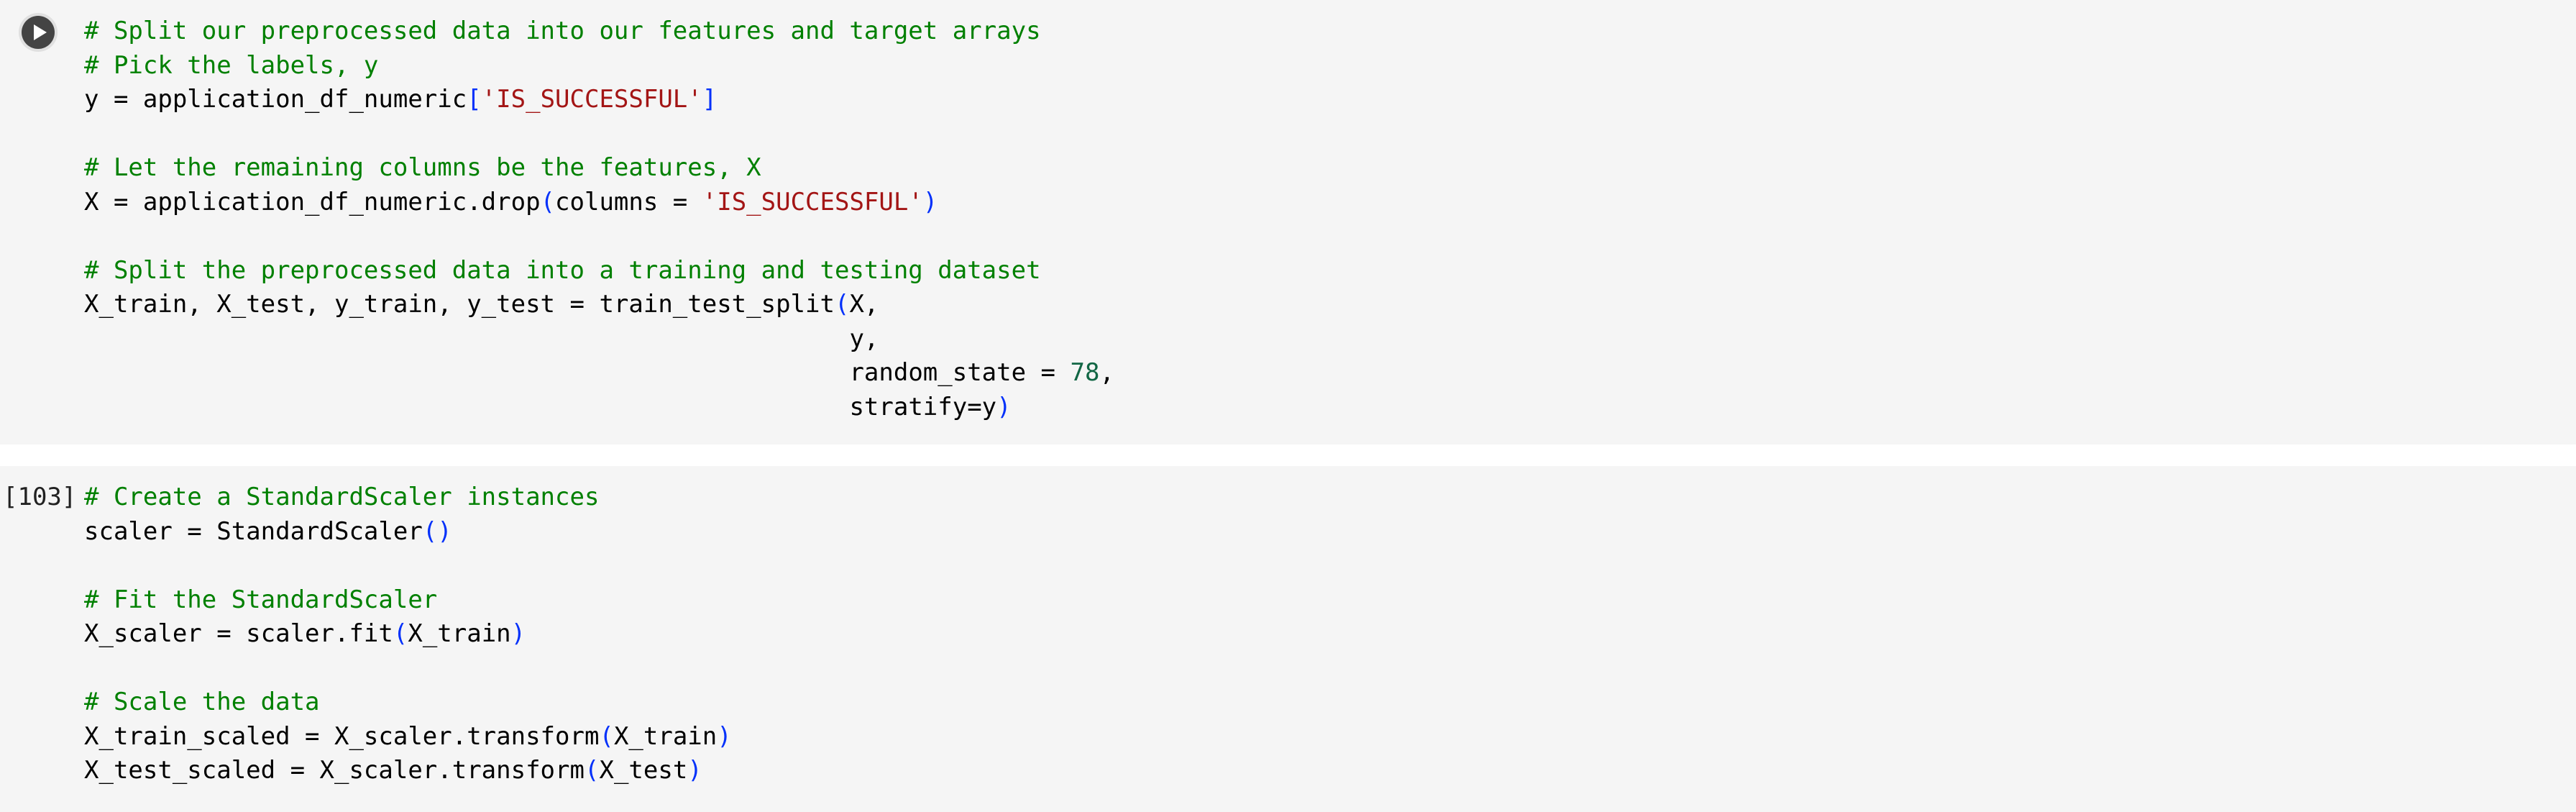 The height and width of the screenshot is (812, 2576). I want to click on code-line: # Fit the StandardScaler, so click(408, 600).